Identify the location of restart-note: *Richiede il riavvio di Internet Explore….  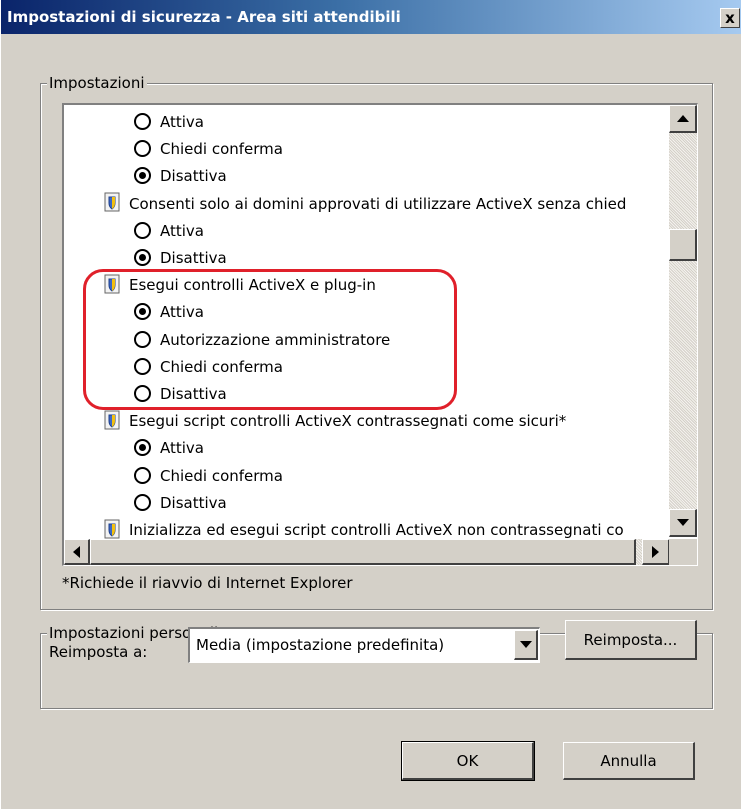
(207, 583).